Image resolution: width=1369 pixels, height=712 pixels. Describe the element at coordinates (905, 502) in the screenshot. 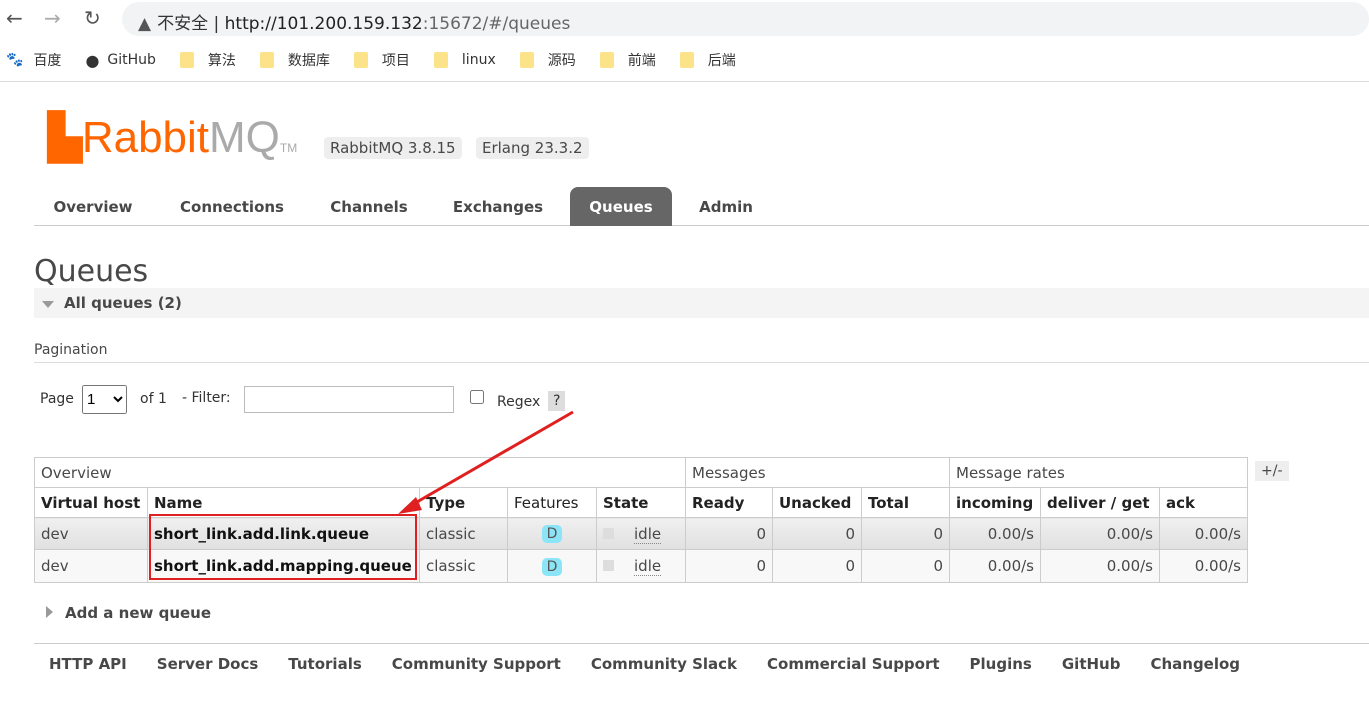

I see `col-total: Total` at that location.